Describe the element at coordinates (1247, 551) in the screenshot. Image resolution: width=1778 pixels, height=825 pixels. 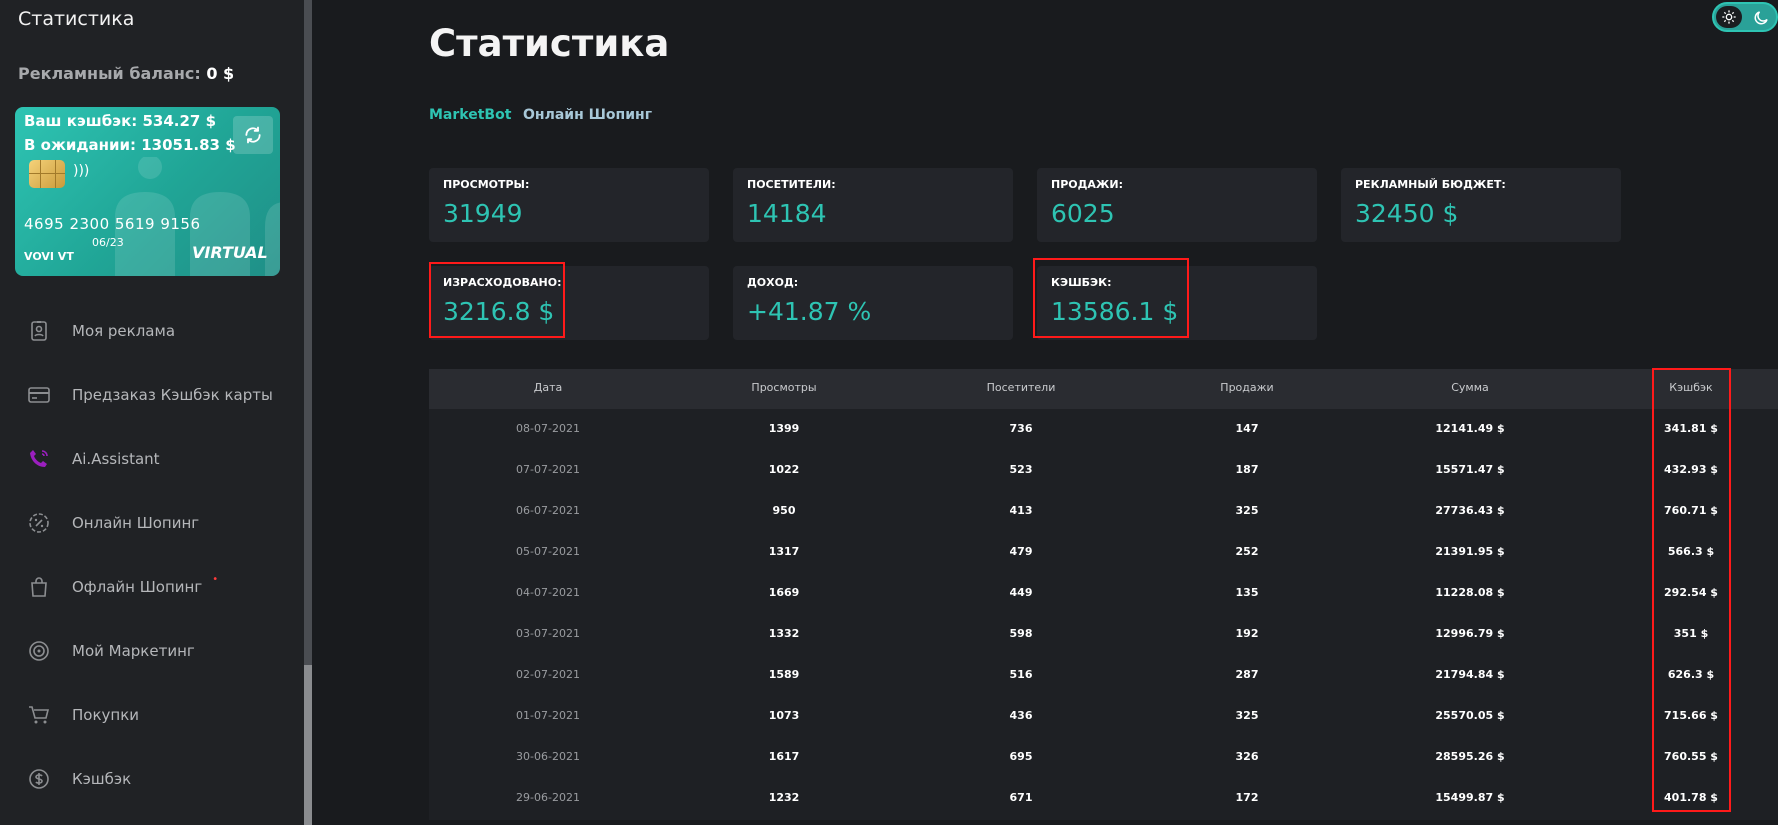
I see `cell-sales: 252` at that location.